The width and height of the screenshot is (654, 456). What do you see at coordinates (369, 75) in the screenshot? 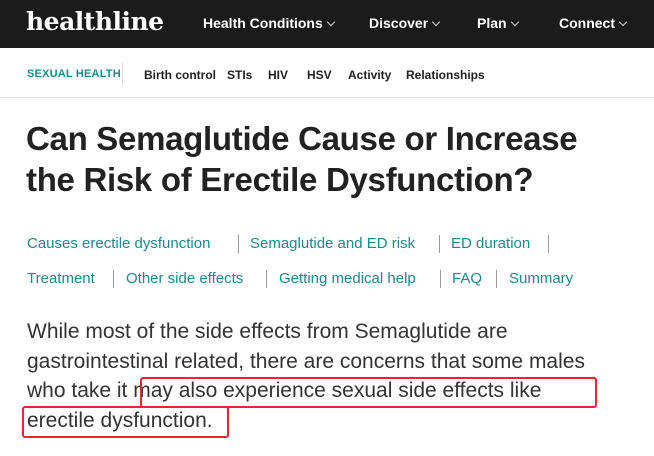
I see `subnav-link-activity: Activity` at bounding box center [369, 75].